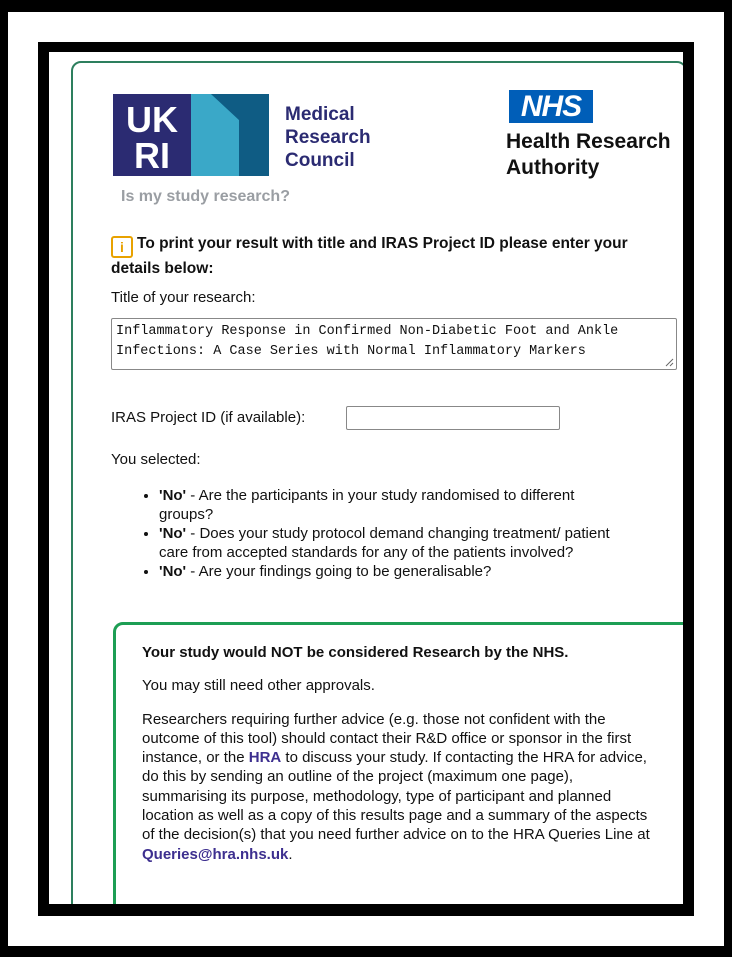 The width and height of the screenshot is (732, 957). I want to click on mrc-wordmark: Medical Research Council, so click(328, 137).